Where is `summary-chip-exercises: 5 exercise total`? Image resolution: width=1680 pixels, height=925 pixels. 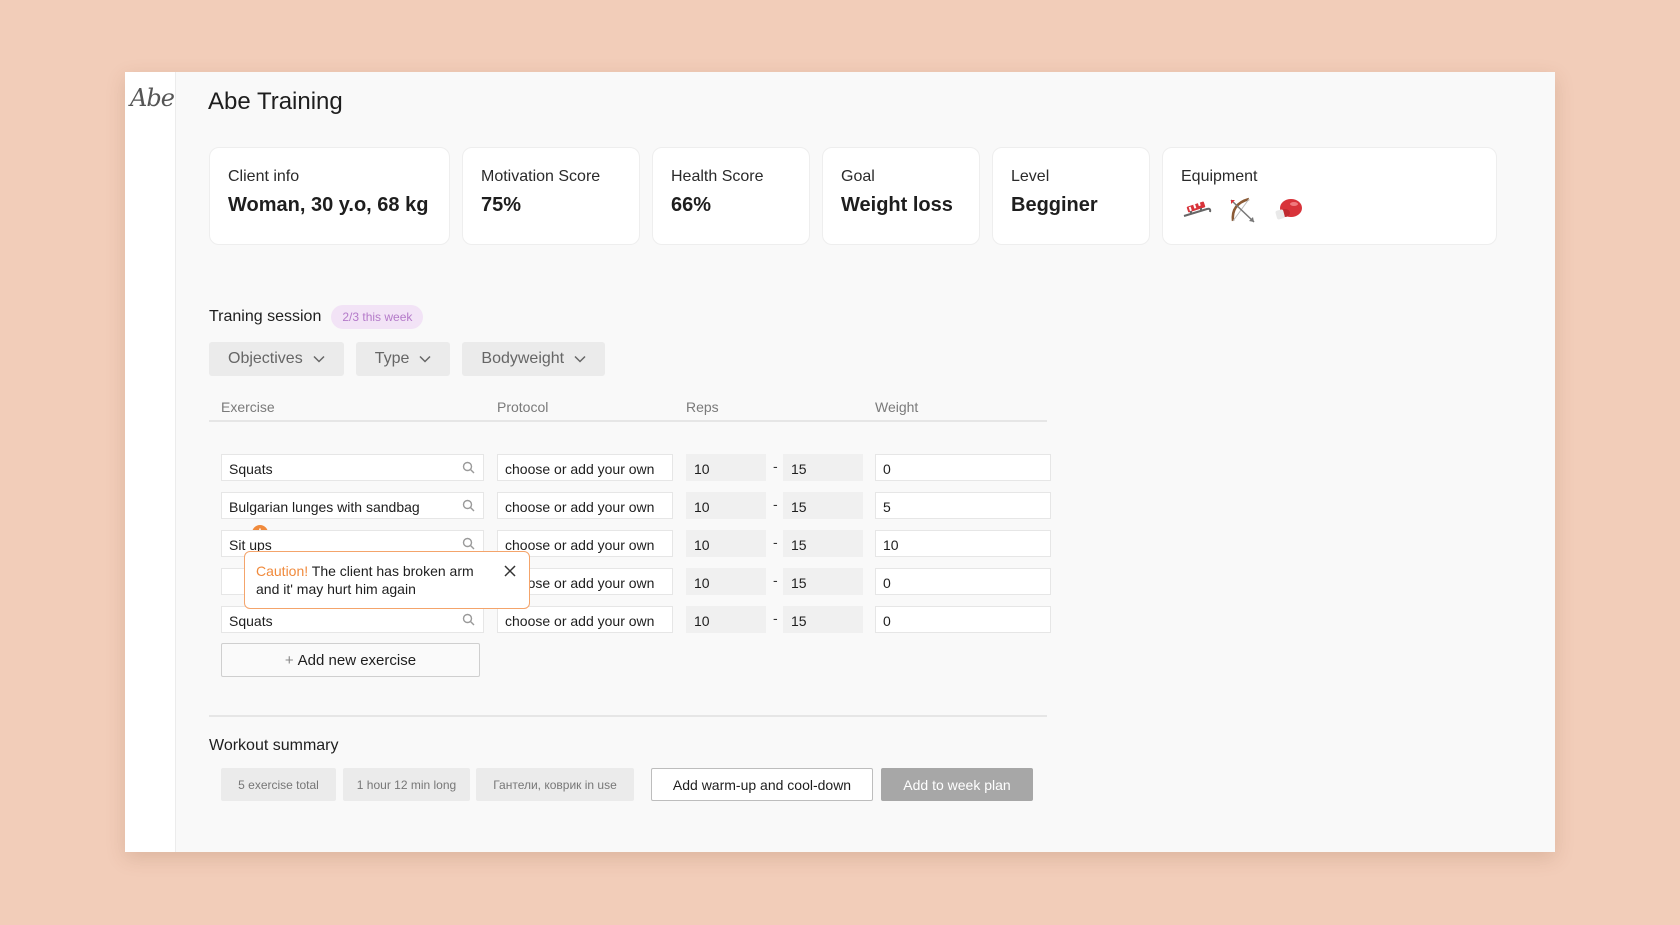 summary-chip-exercises: 5 exercise total is located at coordinates (278, 784).